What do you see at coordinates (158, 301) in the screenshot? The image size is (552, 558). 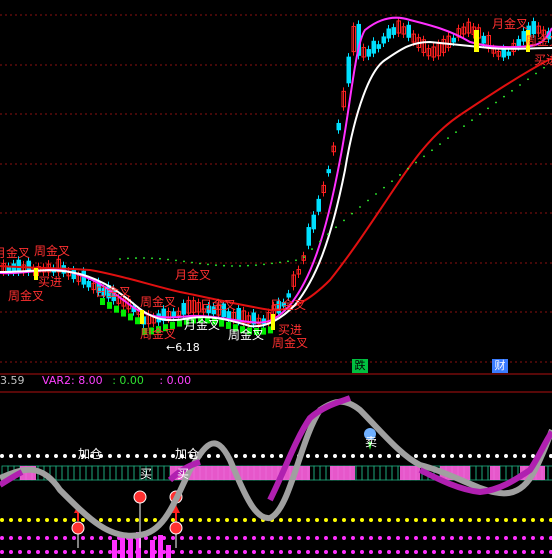 I see `signal-week-cross-3: 周金叉` at bounding box center [158, 301].